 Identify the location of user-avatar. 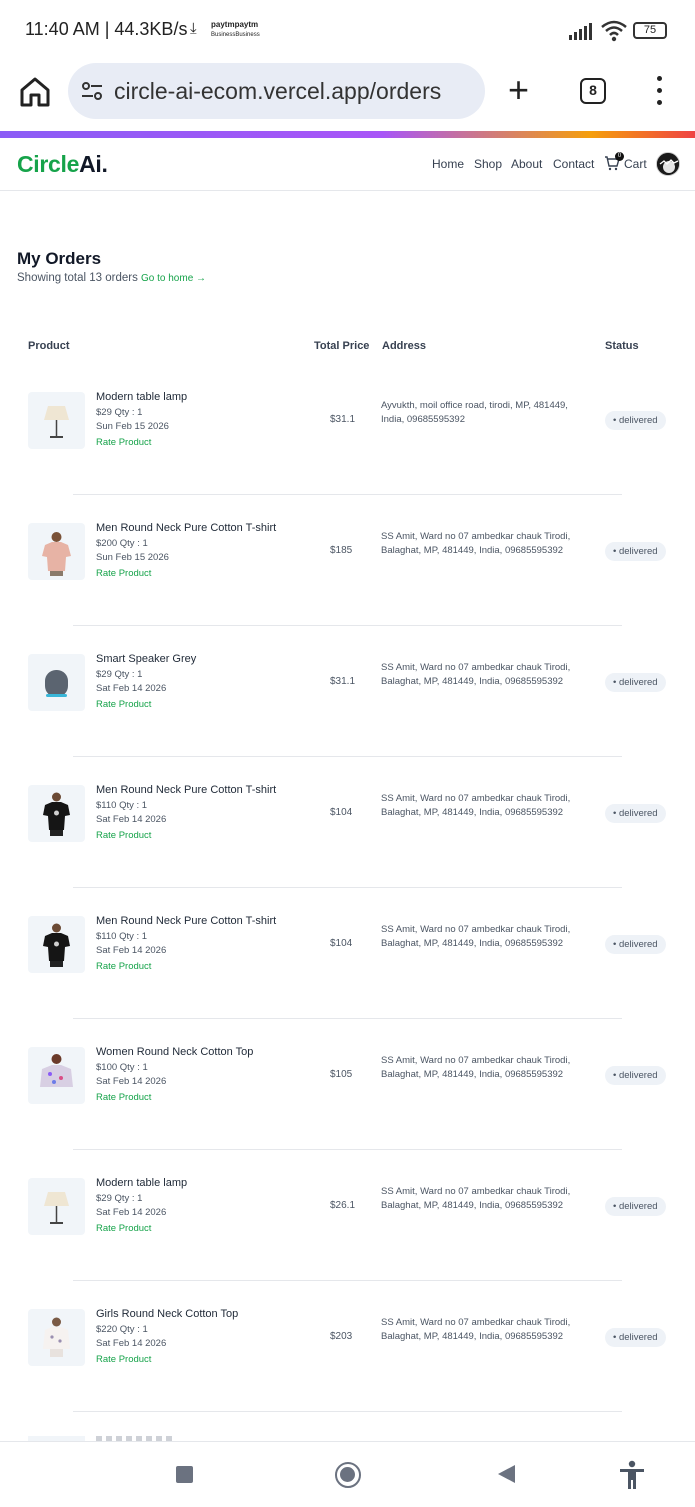
(668, 164).